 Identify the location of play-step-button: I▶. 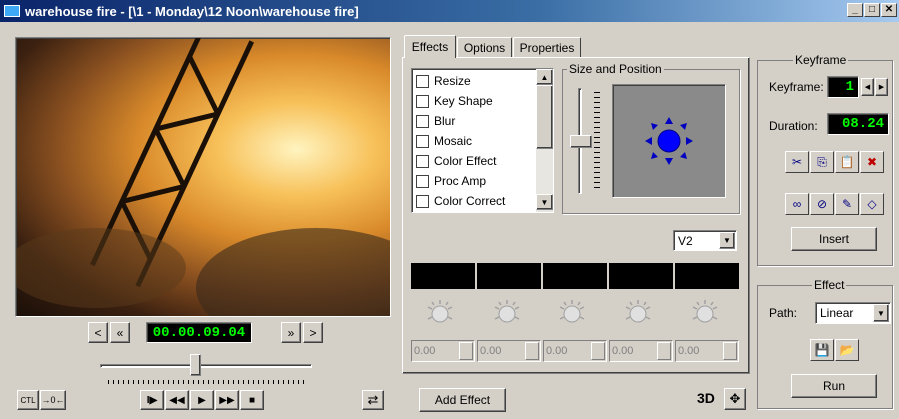
(152, 400).